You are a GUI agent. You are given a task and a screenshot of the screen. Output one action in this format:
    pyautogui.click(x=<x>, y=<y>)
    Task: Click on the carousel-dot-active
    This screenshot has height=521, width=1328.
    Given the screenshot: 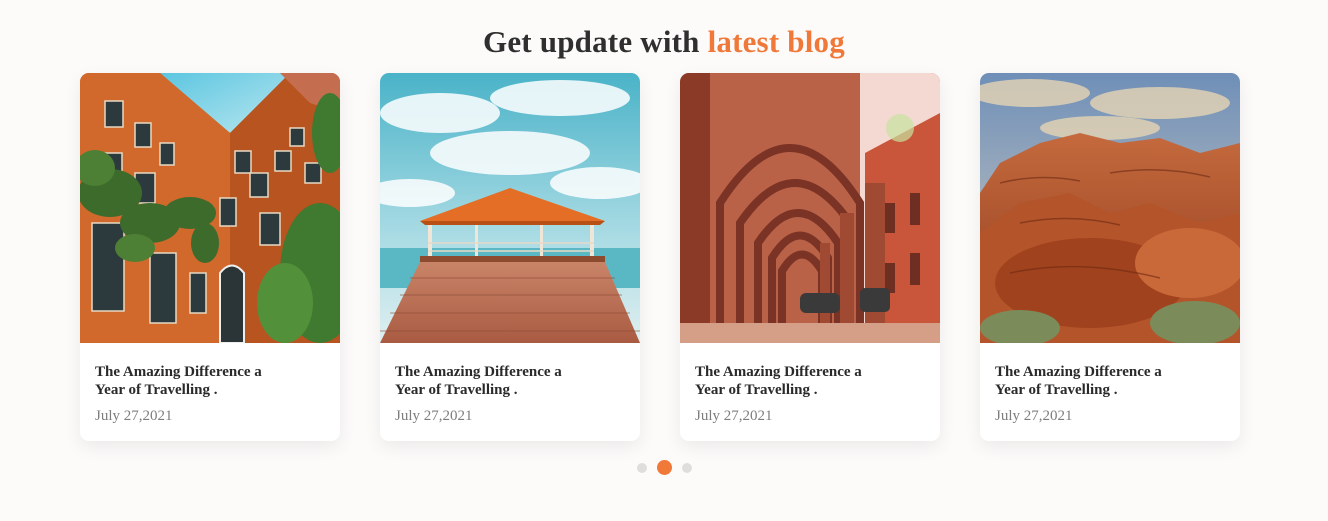 What is the action you would take?
    pyautogui.click(x=664, y=467)
    